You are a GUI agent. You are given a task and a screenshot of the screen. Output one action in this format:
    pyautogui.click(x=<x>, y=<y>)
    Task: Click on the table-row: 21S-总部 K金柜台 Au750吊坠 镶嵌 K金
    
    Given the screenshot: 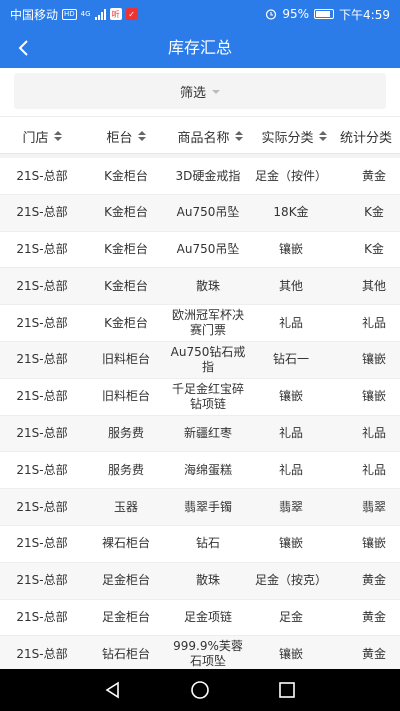 What is the action you would take?
    pyautogui.click(x=200, y=250)
    